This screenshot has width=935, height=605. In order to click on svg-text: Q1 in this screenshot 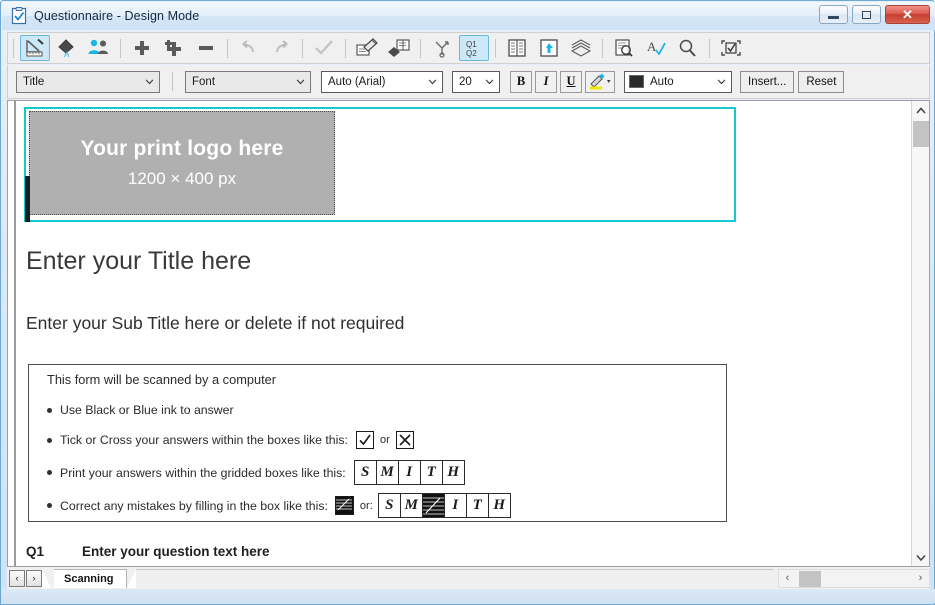, I will do `click(471, 44)`.